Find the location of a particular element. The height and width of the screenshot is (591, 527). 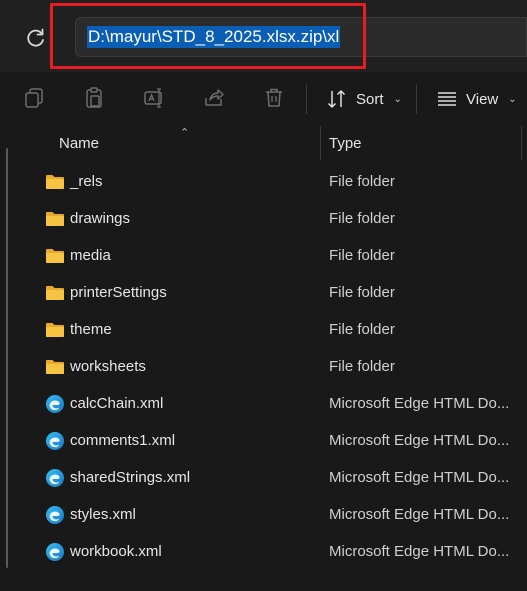

address-bar-region: D:\mayur\STD_8_2025.xlsx.zip\xl is located at coordinates (263, 36).